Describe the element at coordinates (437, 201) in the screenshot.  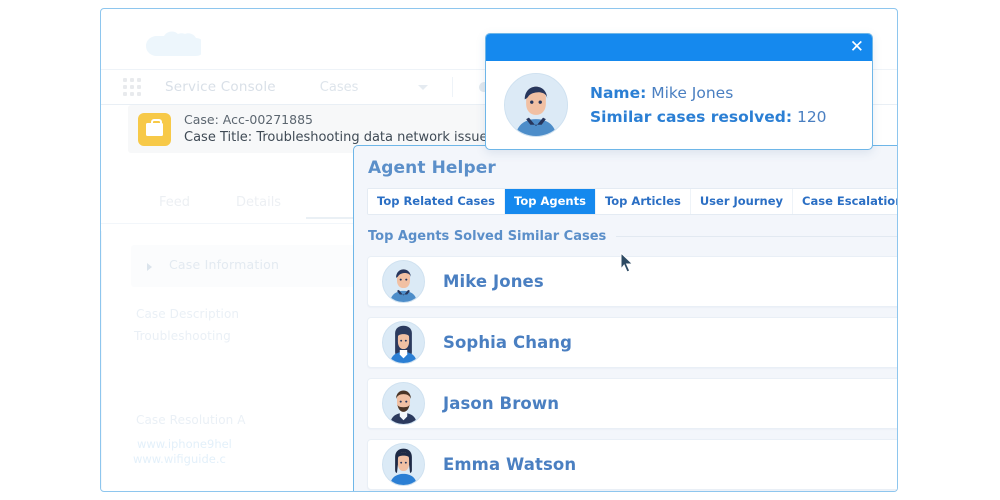
I see `tab-top-related-cases: Top Related Cases` at that location.